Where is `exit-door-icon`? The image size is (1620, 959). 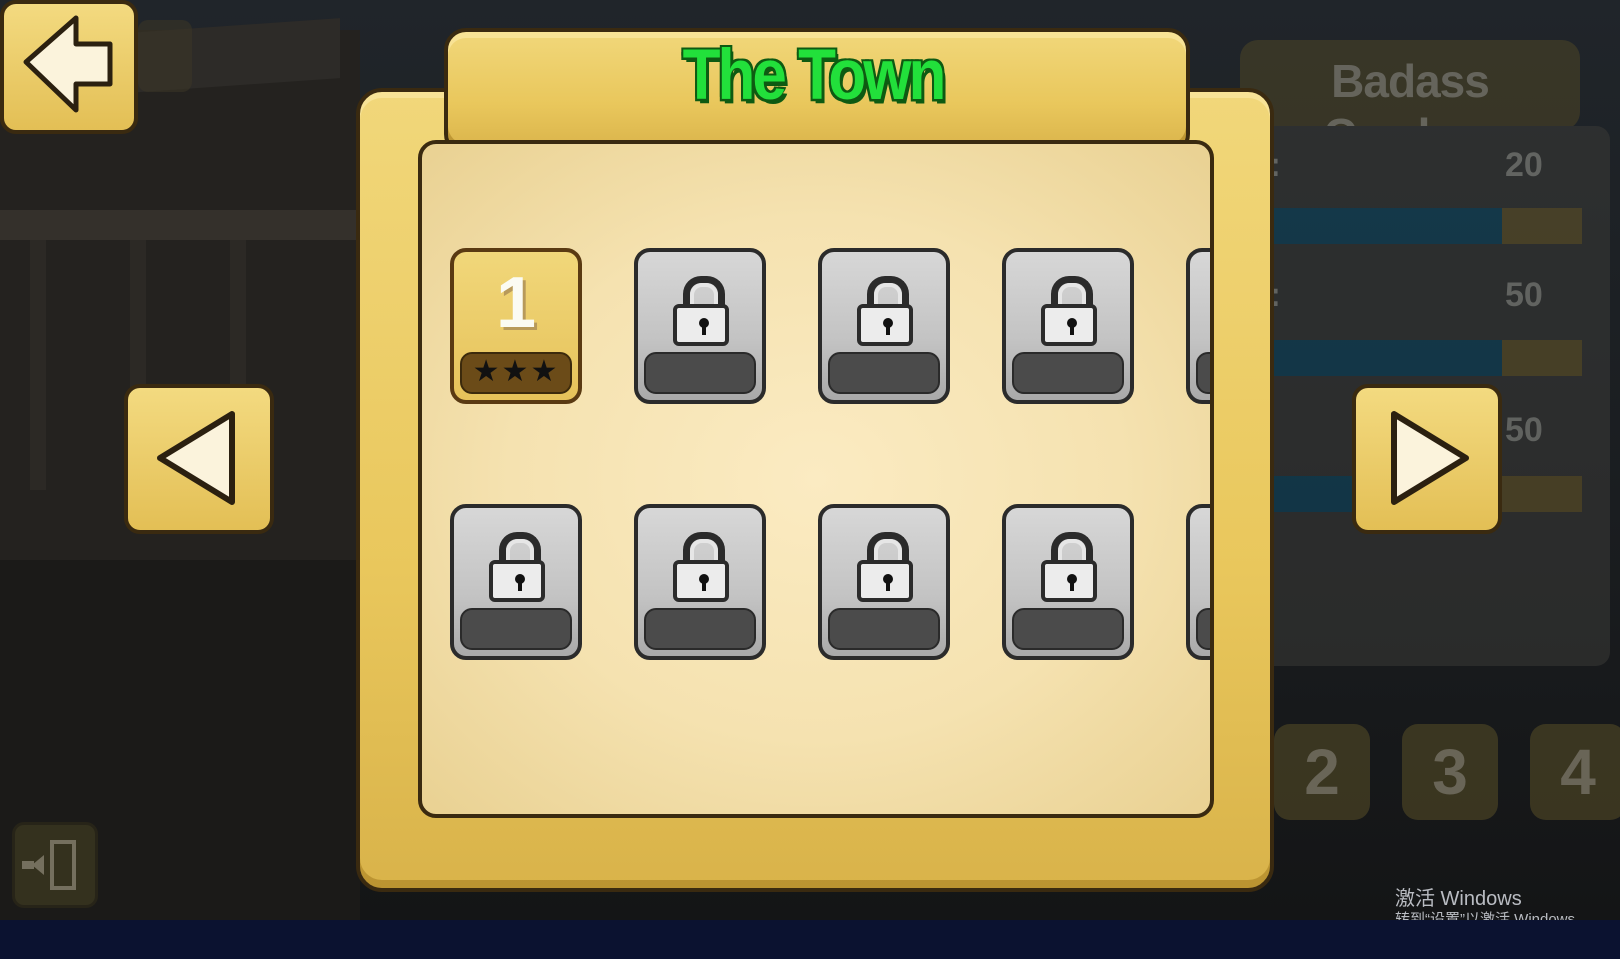 exit-door-icon is located at coordinates (49, 865).